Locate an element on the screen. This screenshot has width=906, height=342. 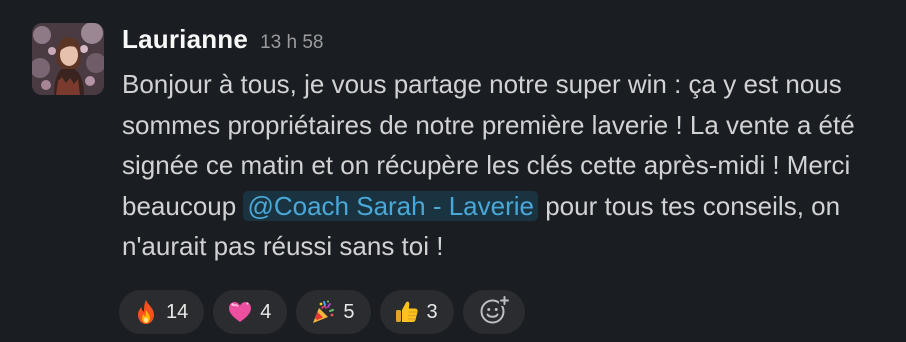
user-mention: @Coach Sarah - Laverie is located at coordinates (390, 205).